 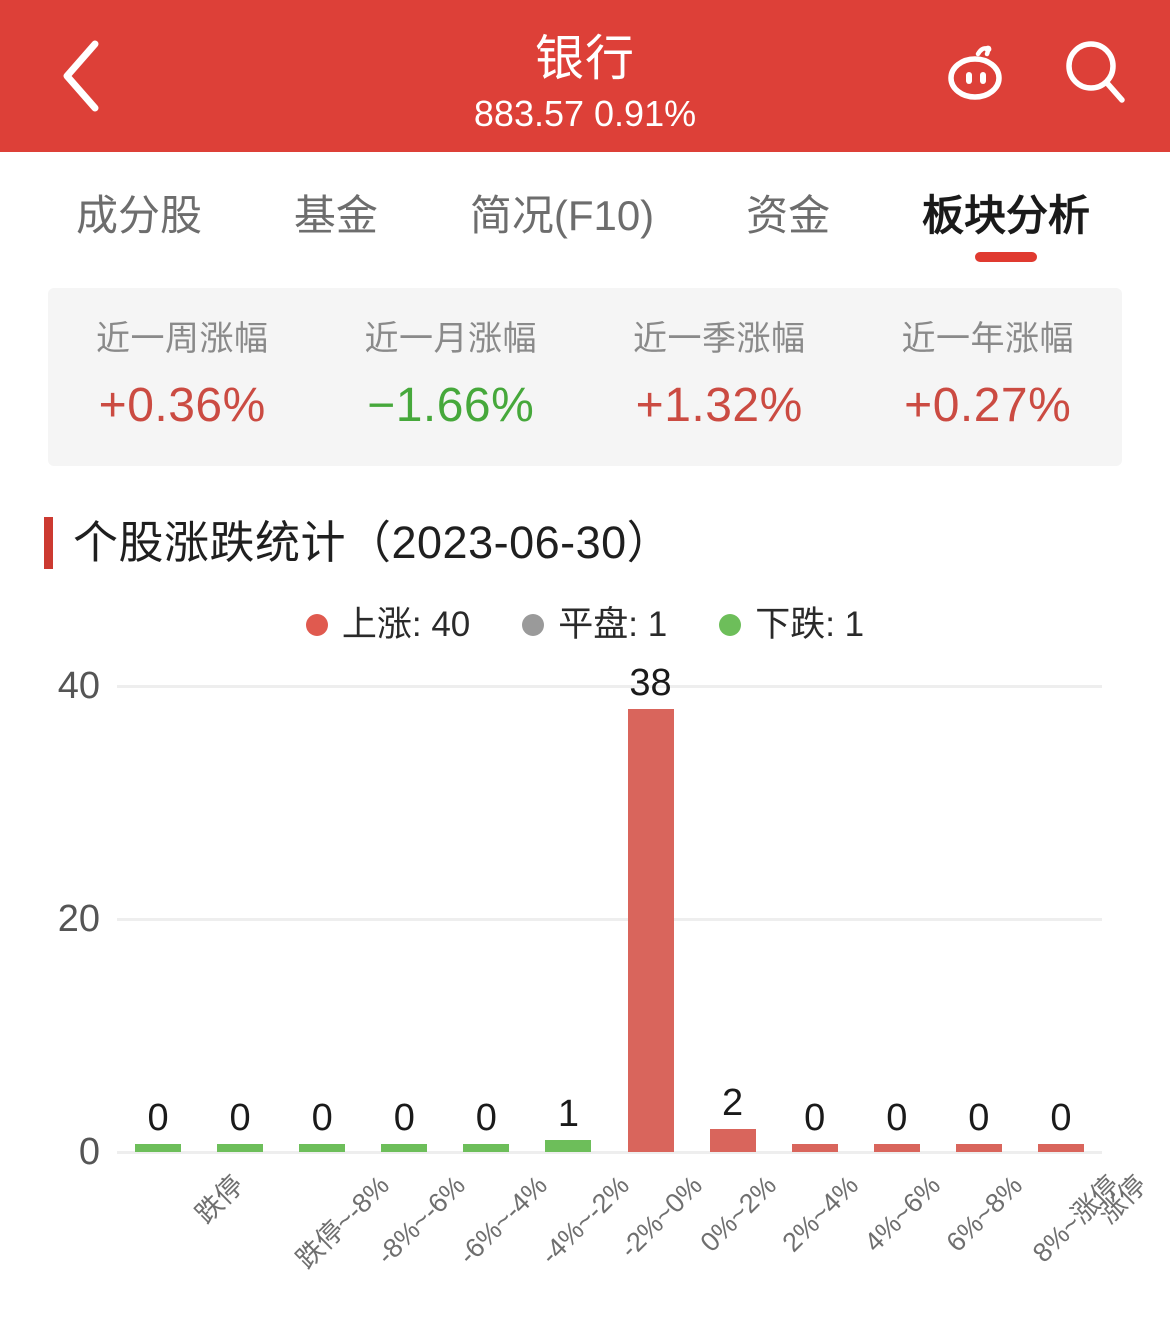 What do you see at coordinates (984, 1214) in the screenshot?
I see `x-axis-tick-label: 6%~8%` at bounding box center [984, 1214].